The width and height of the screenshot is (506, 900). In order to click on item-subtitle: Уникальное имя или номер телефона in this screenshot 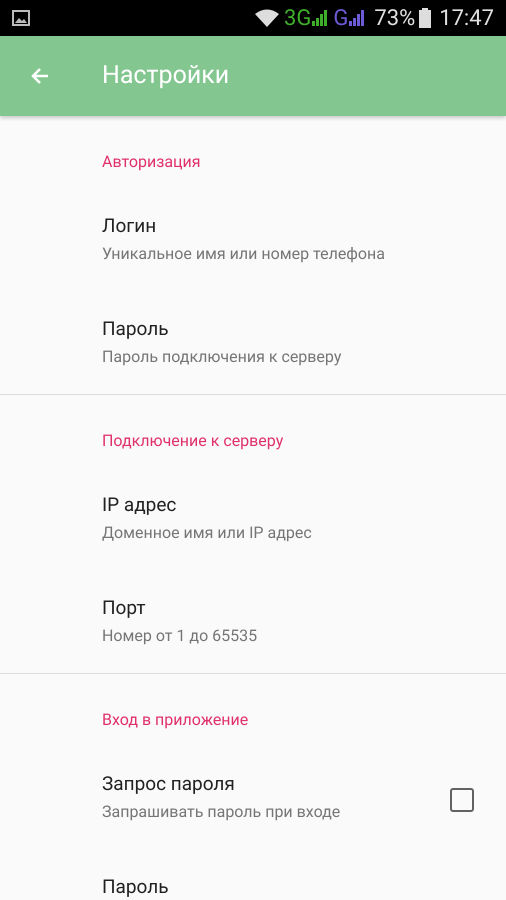, I will do `click(244, 254)`.